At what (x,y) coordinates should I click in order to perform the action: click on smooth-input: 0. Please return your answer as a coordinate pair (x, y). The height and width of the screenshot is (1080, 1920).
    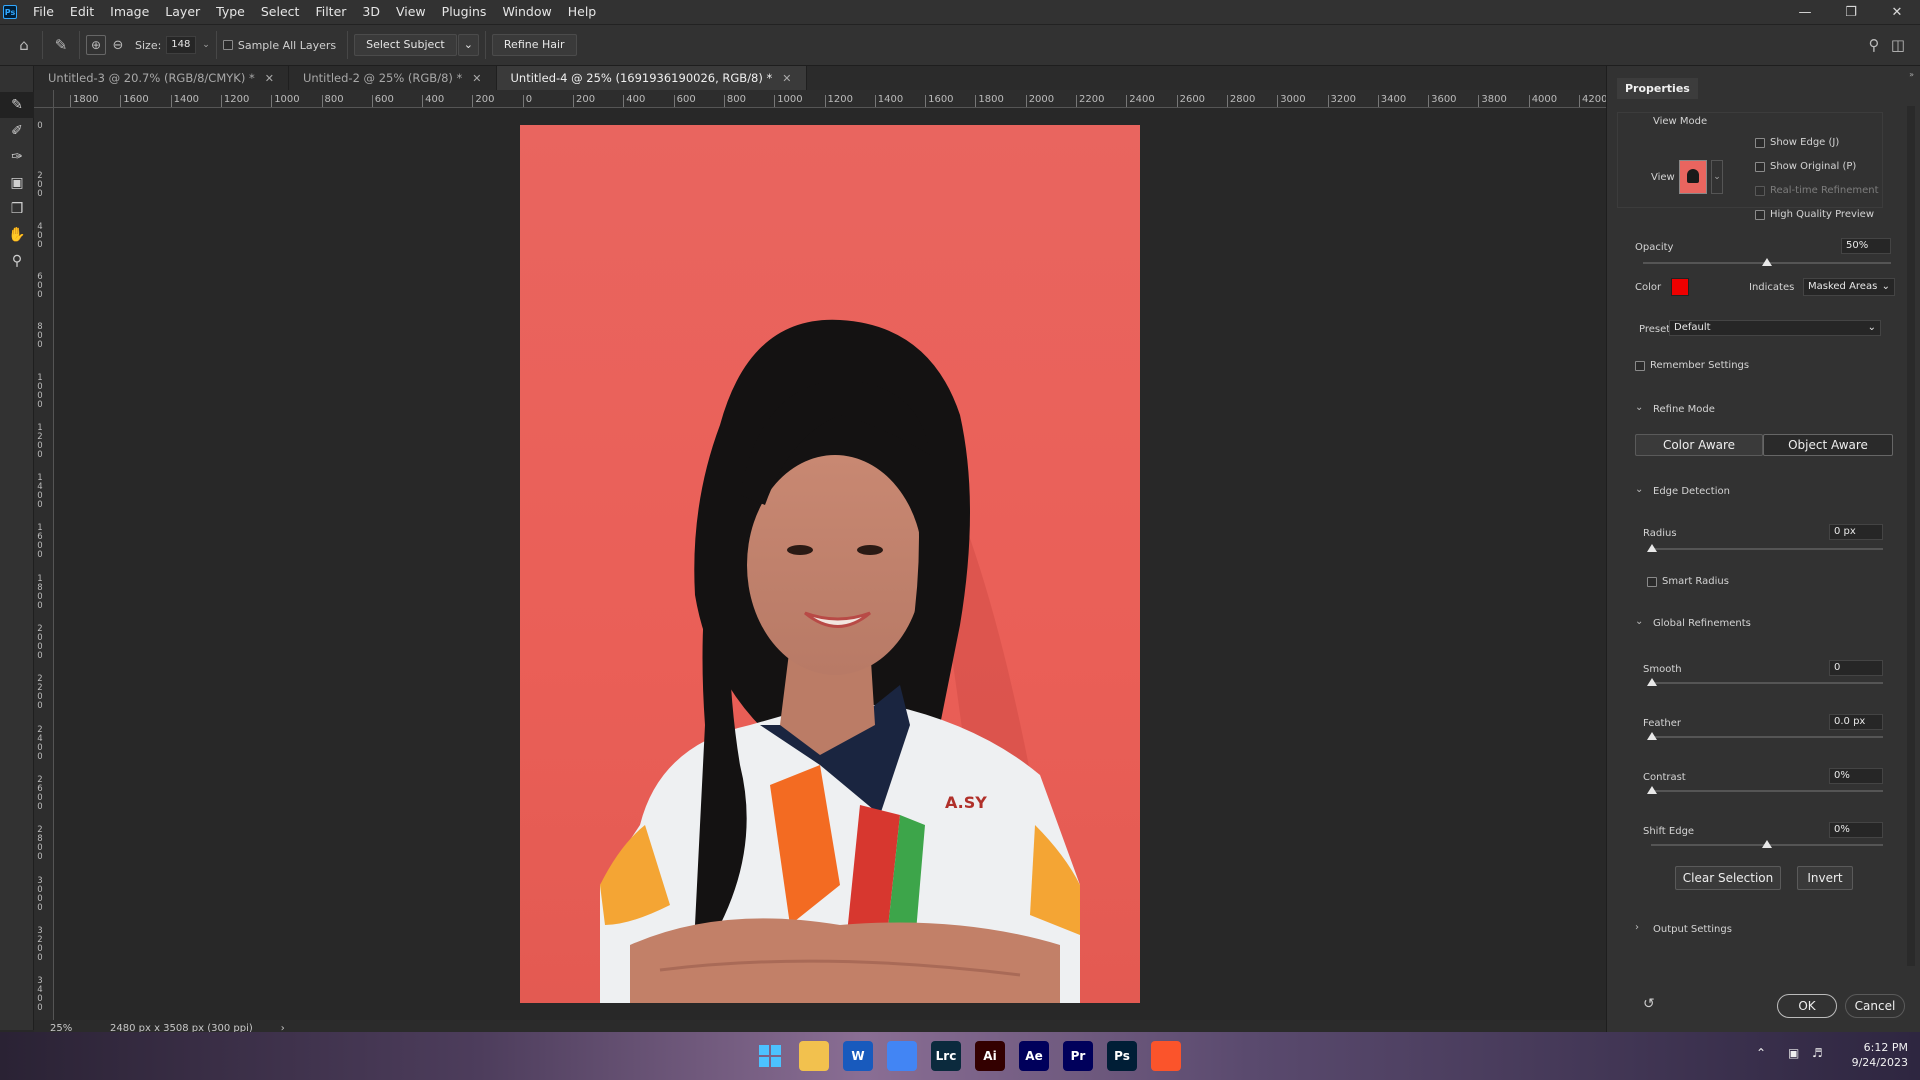
    Looking at the image, I should click on (1856, 668).